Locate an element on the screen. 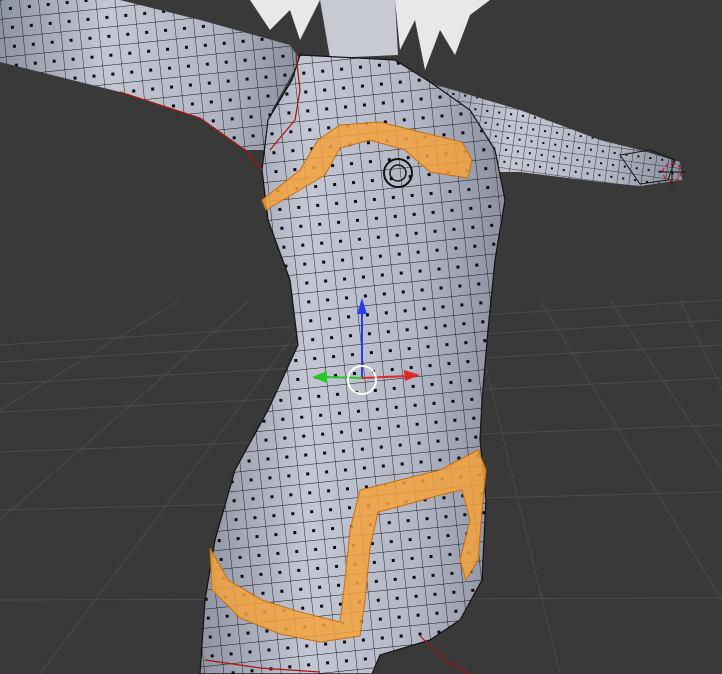 This screenshot has width=722, height=674. left-arm-mesh is located at coordinates (150, 75).